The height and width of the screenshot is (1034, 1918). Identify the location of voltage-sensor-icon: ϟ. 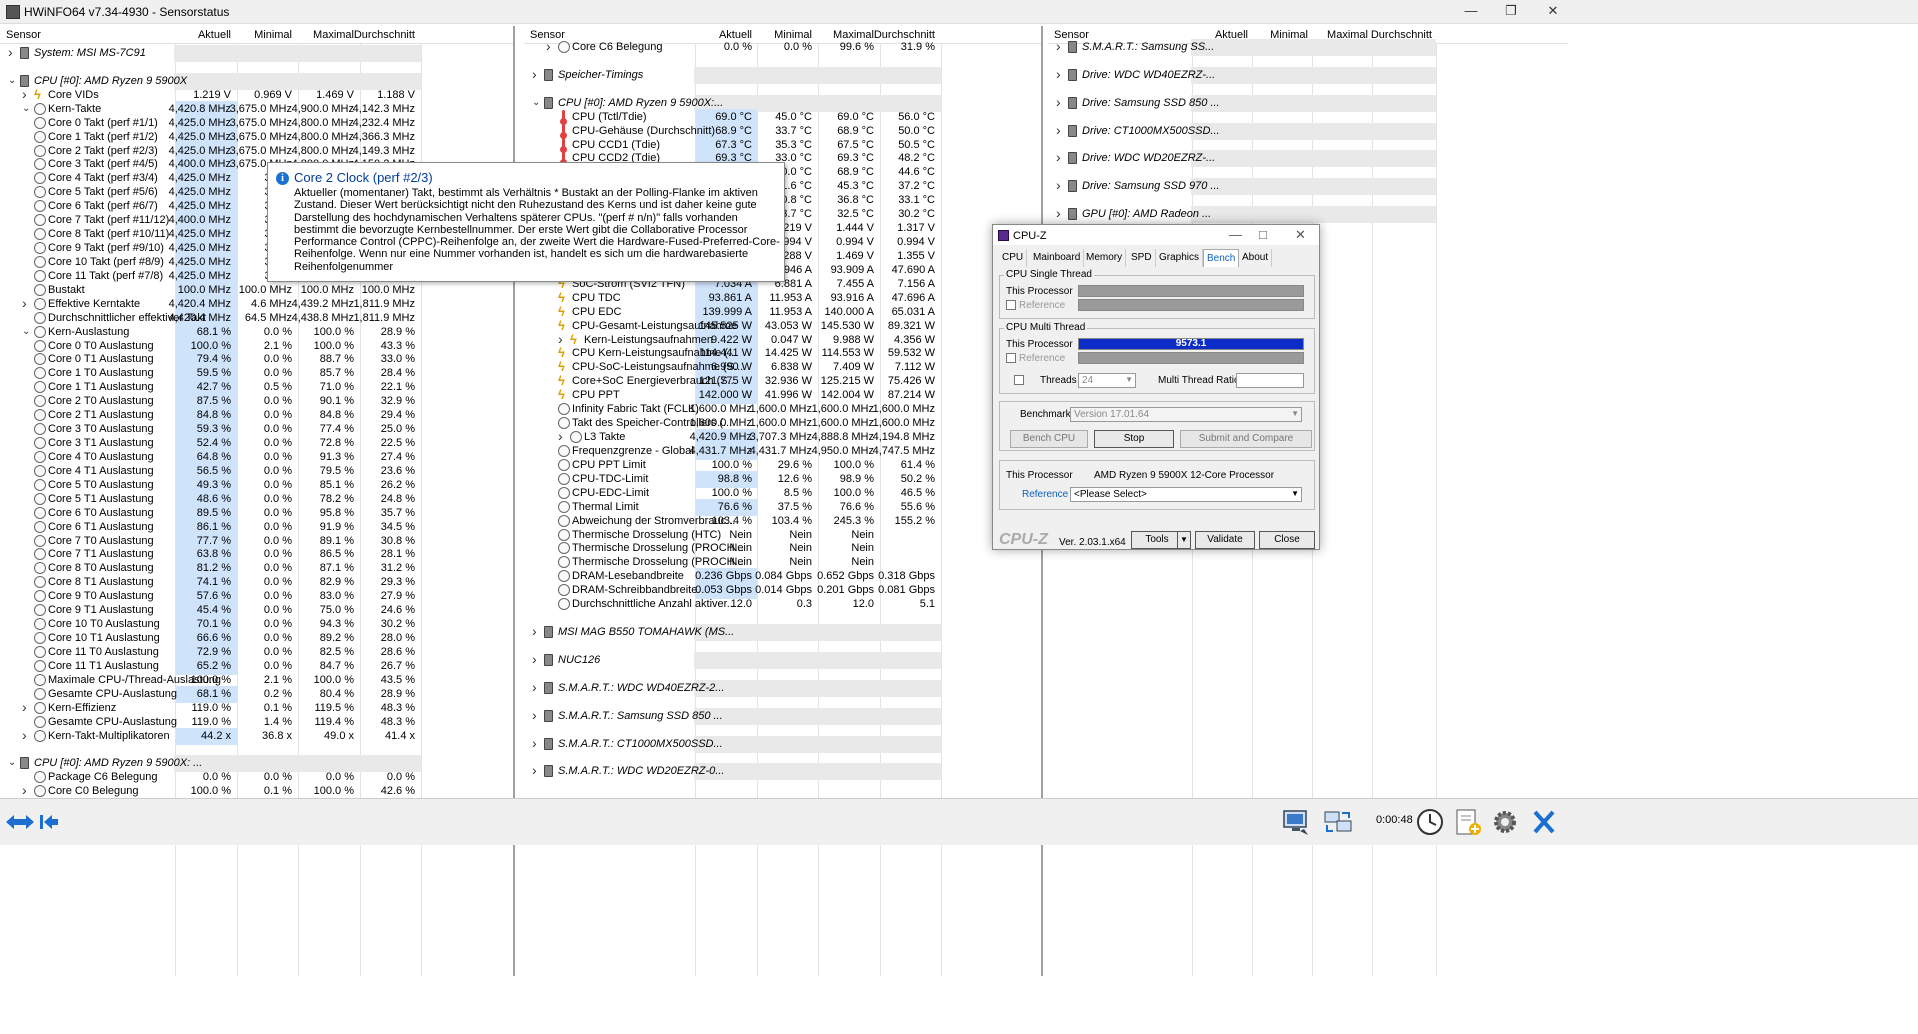
(561, 381).